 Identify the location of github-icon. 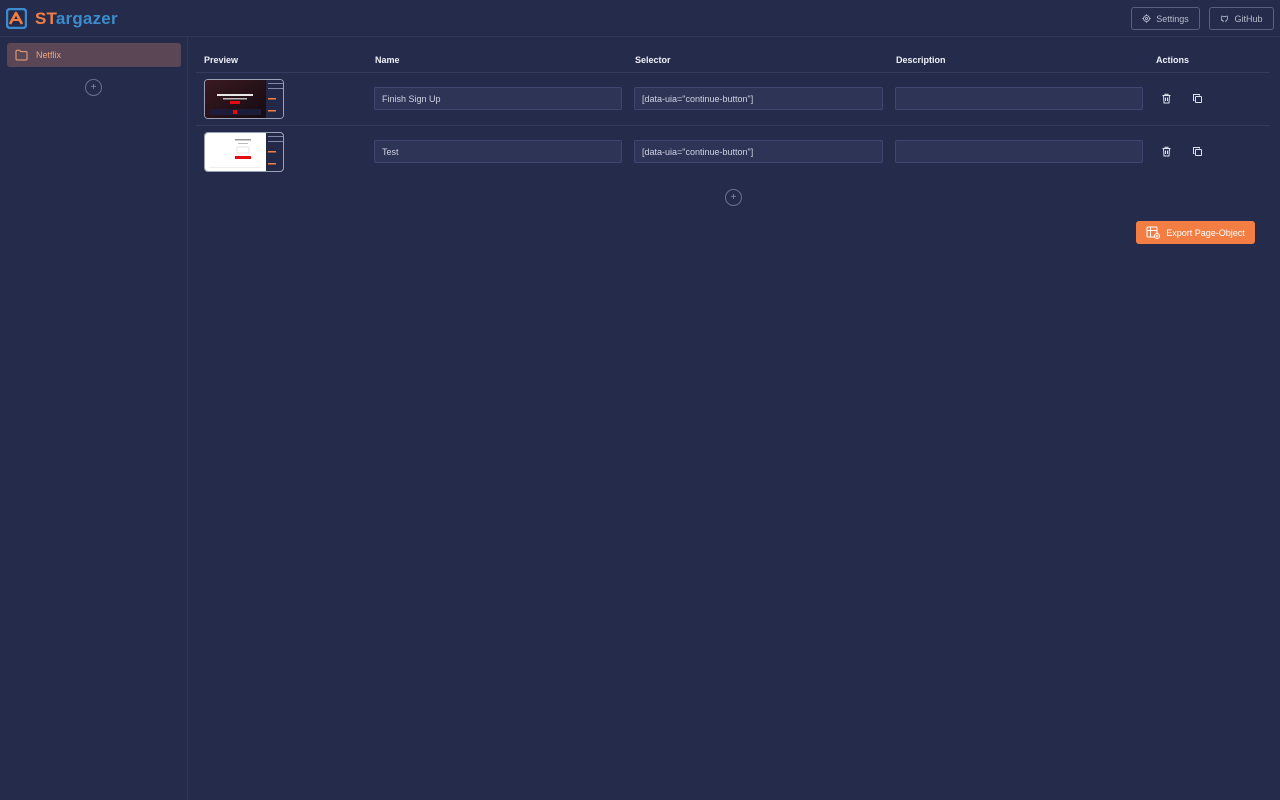
(1225, 19).